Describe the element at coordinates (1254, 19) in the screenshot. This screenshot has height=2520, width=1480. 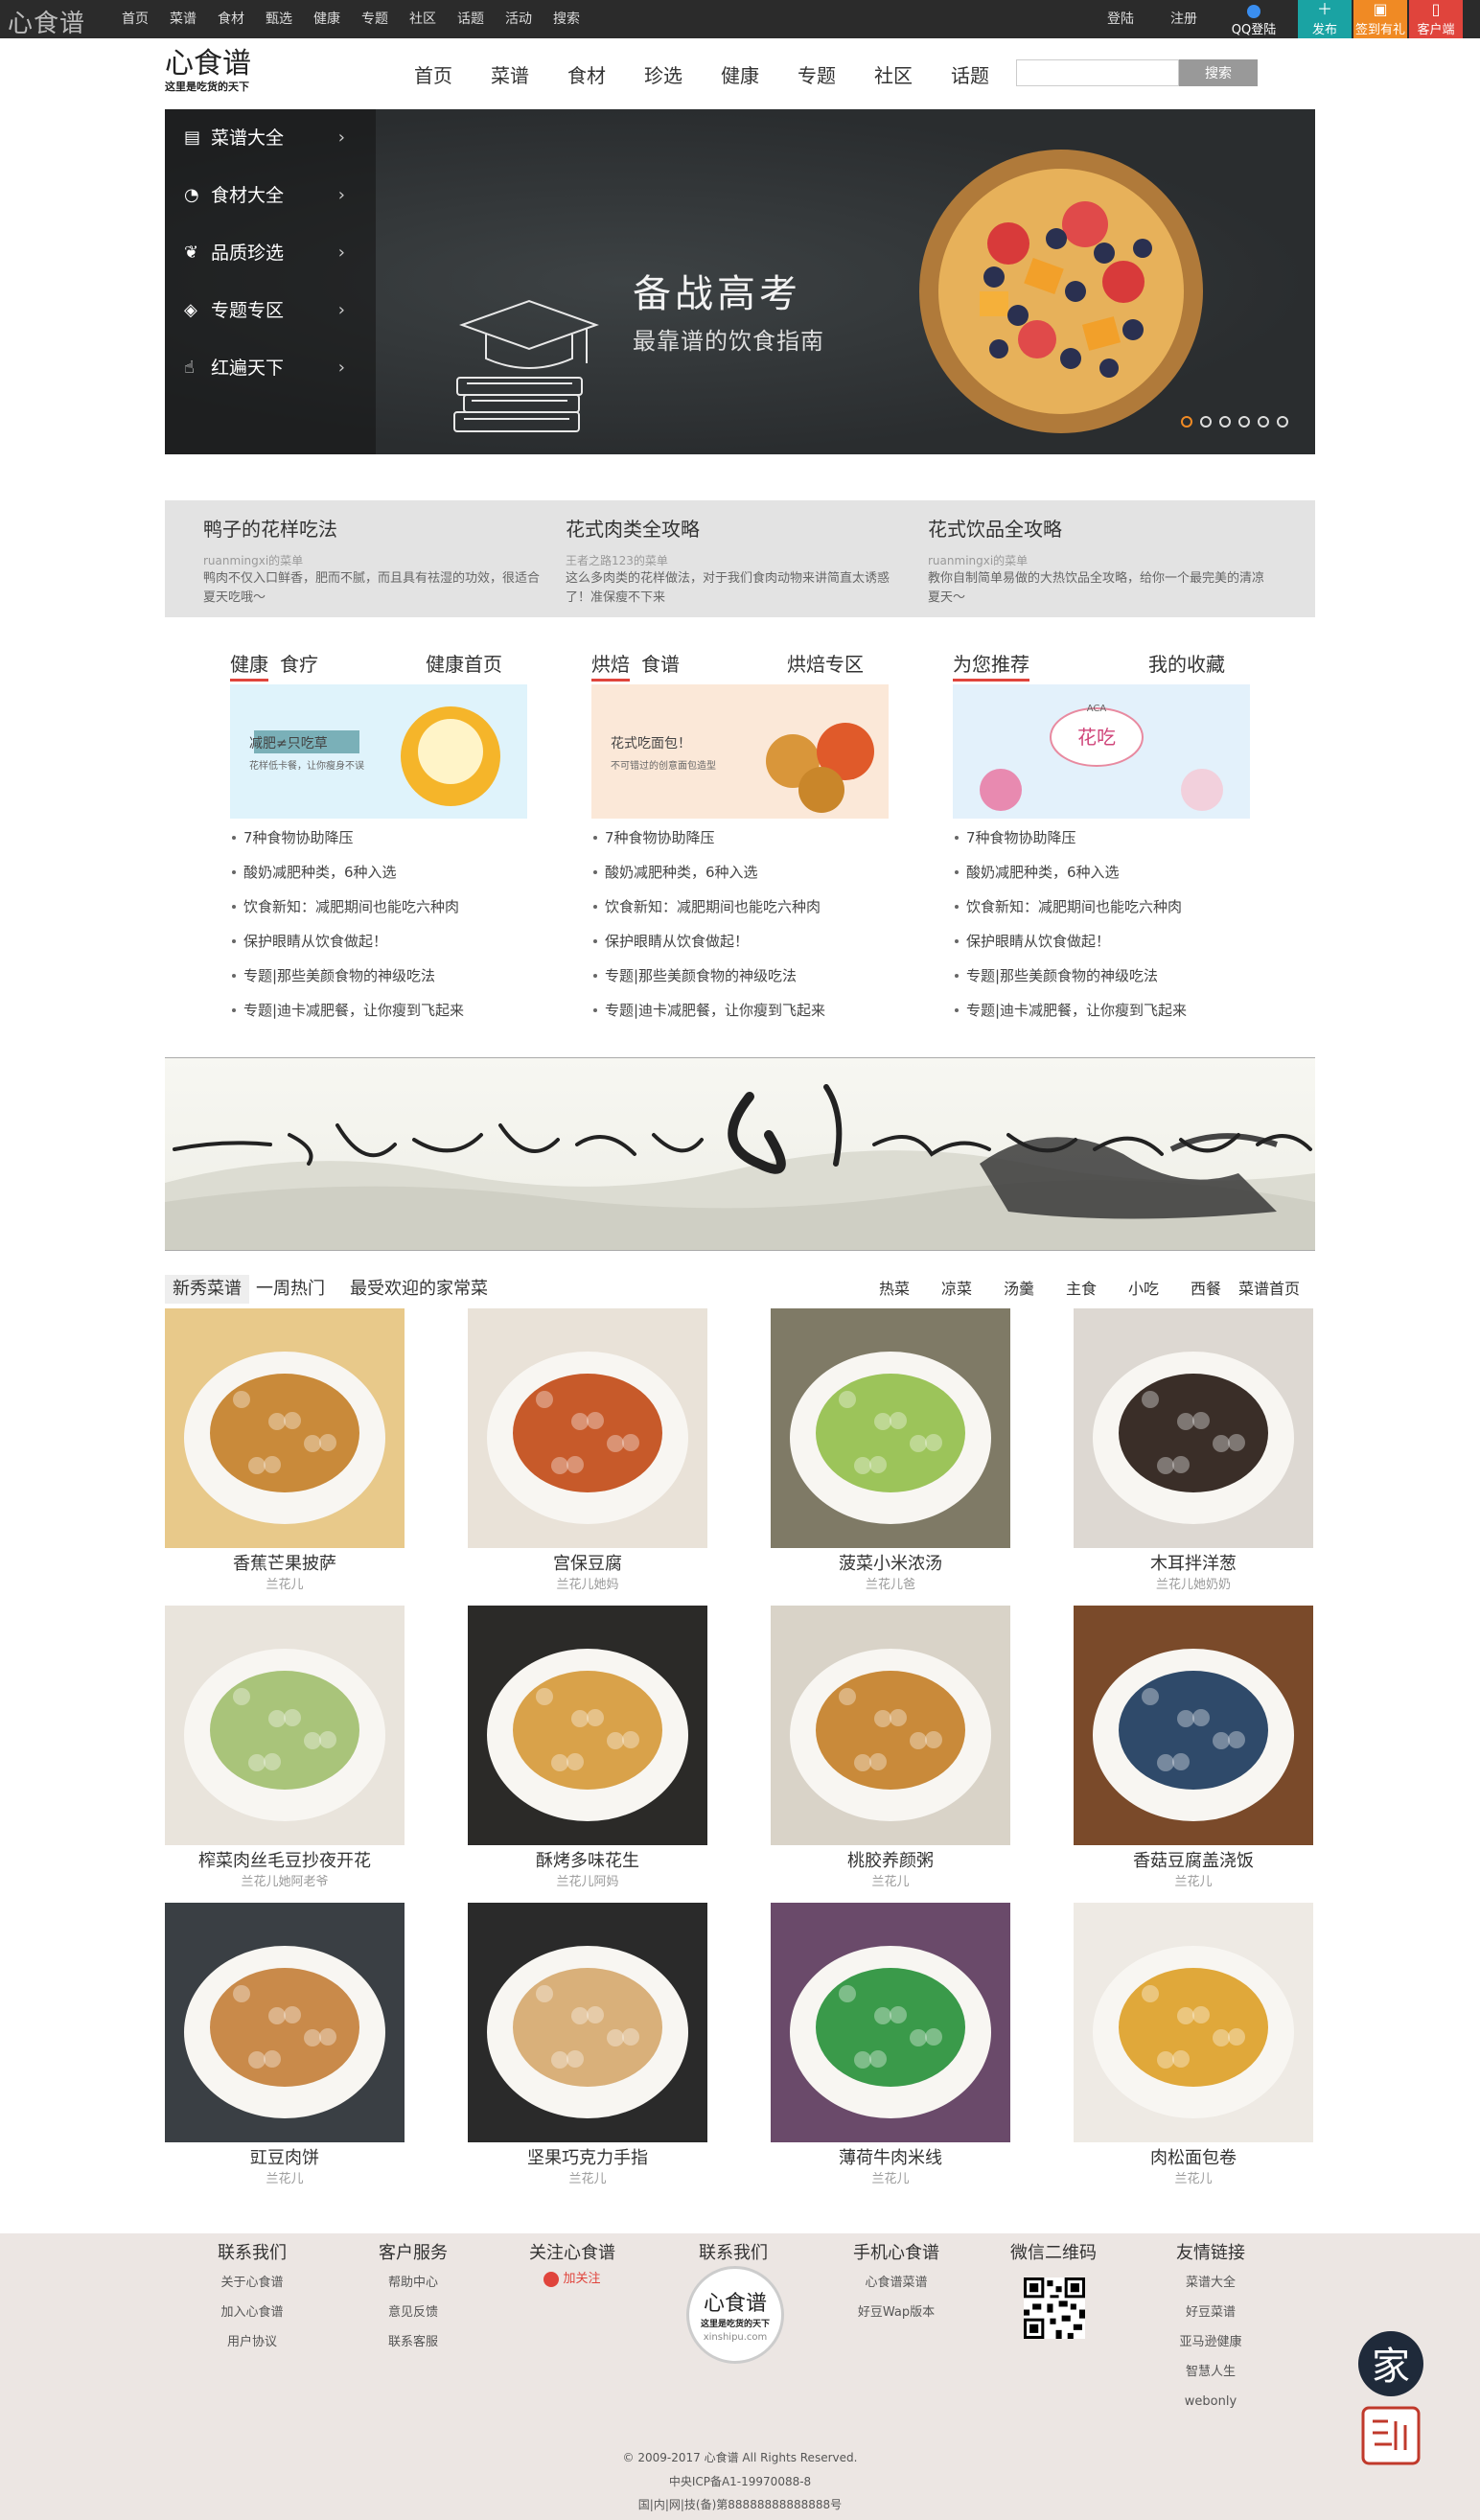
I see `qq-login-button: QQ登陆` at that location.